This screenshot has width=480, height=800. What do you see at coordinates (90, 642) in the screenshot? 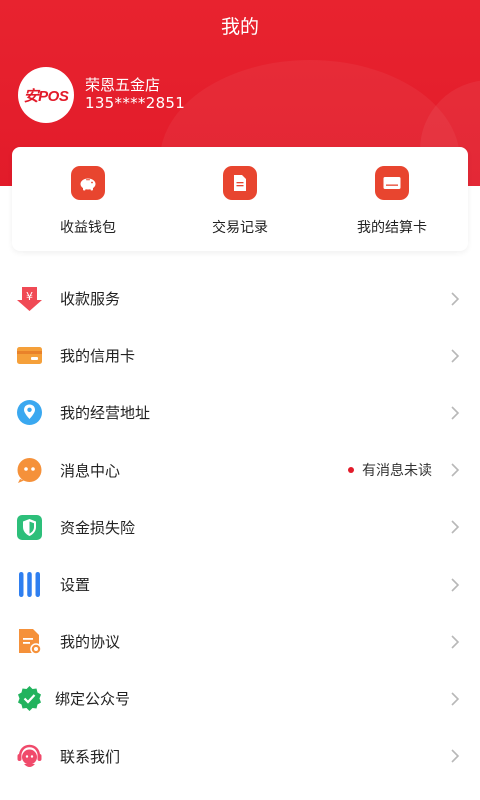
I see `menu-item-label: 我的协议` at bounding box center [90, 642].